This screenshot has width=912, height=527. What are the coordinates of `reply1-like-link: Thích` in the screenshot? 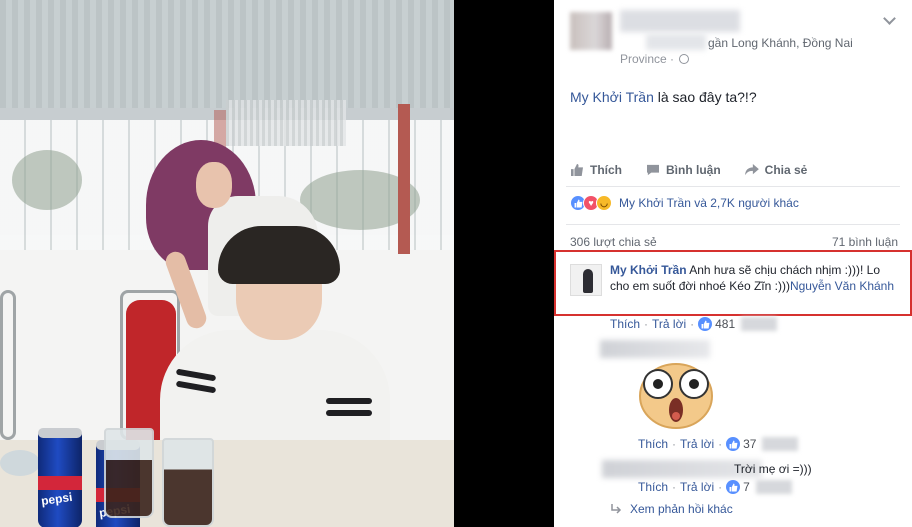 It's located at (653, 444).